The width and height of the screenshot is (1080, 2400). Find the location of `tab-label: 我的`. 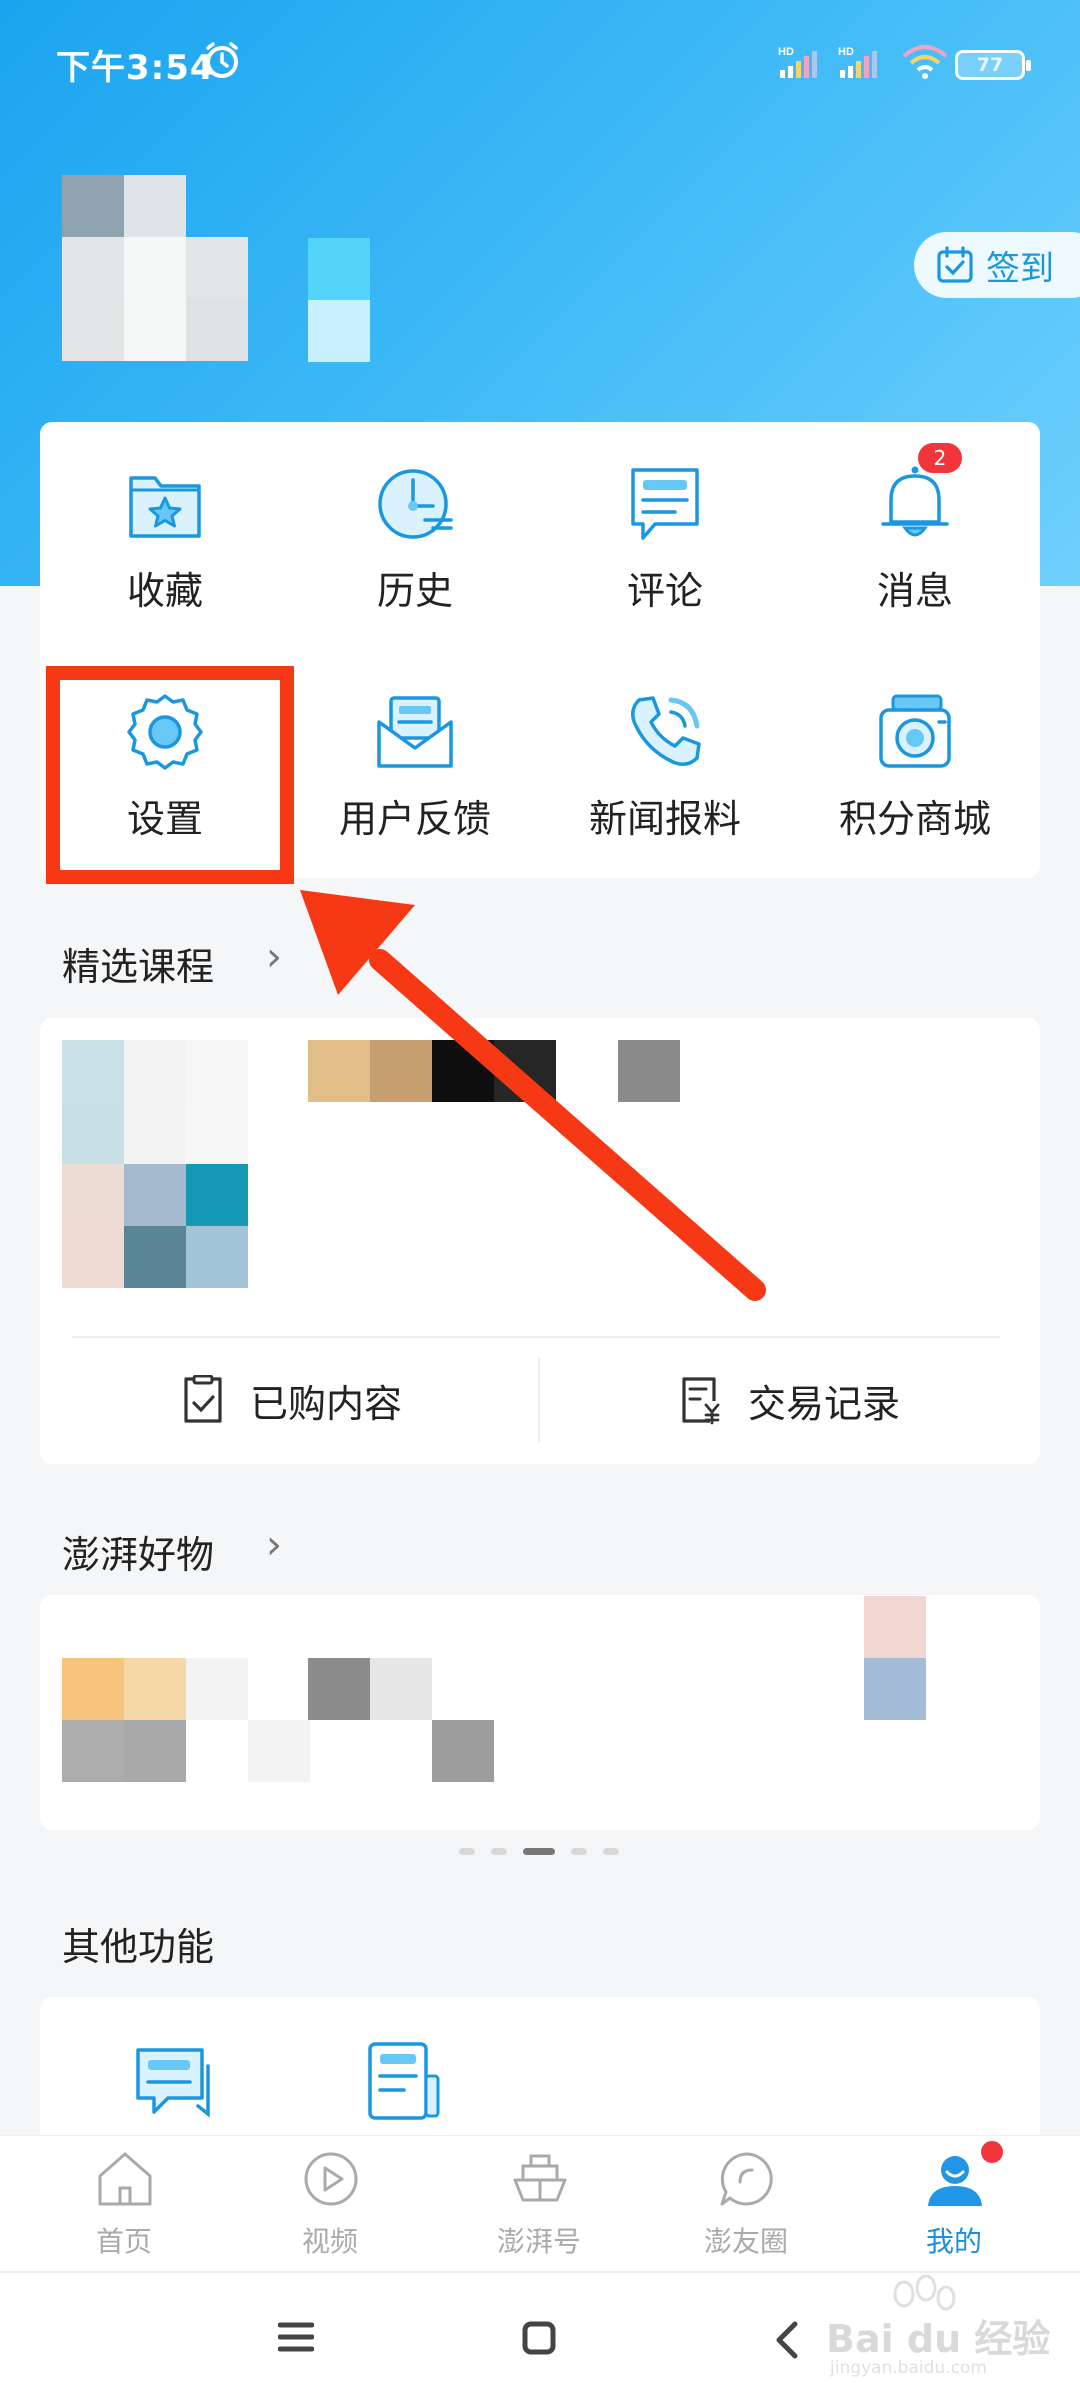

tab-label: 我的 is located at coordinates (953, 2241).